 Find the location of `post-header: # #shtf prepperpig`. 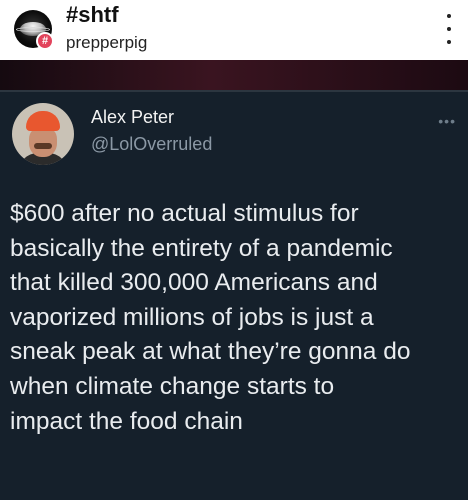

post-header: # #shtf prepperpig is located at coordinates (234, 30).